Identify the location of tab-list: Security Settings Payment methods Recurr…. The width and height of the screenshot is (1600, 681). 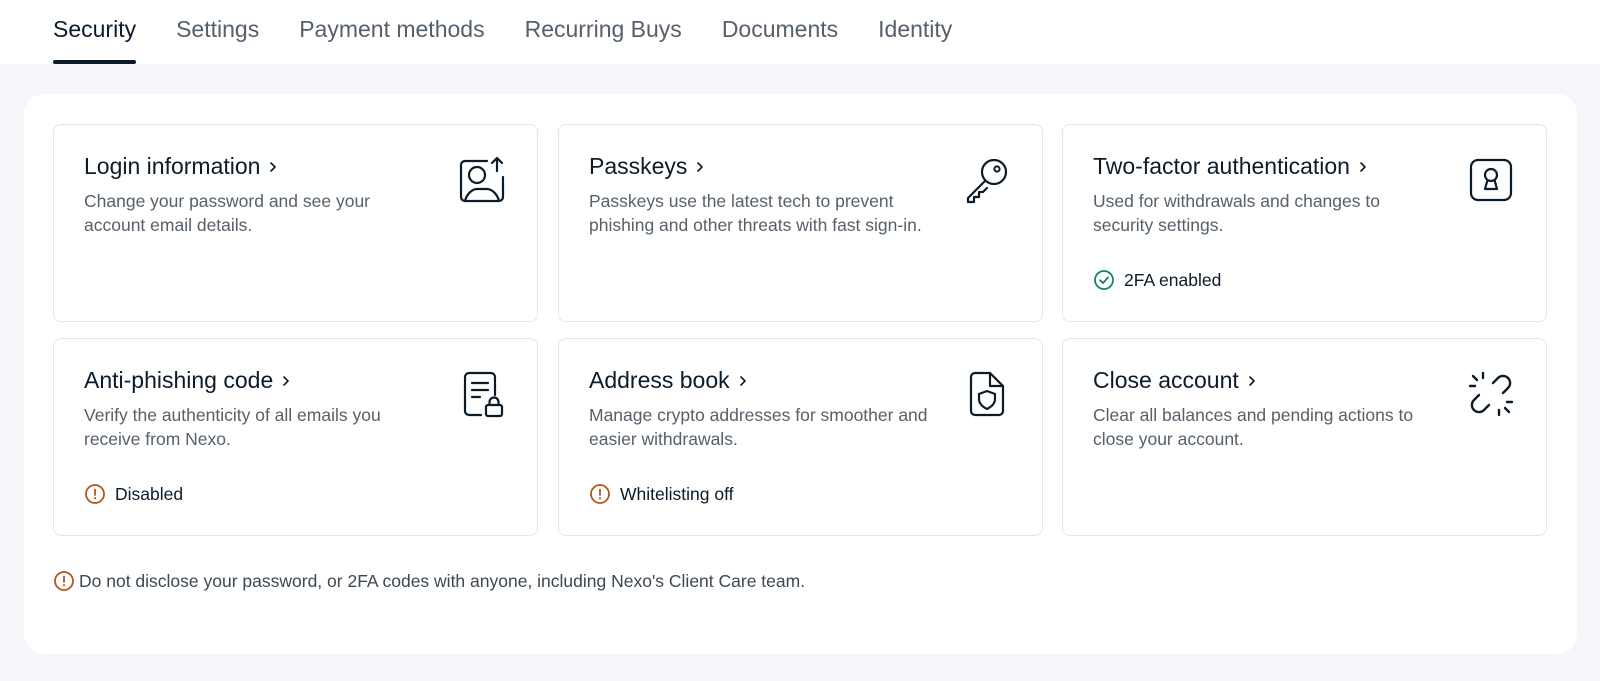
(522, 32).